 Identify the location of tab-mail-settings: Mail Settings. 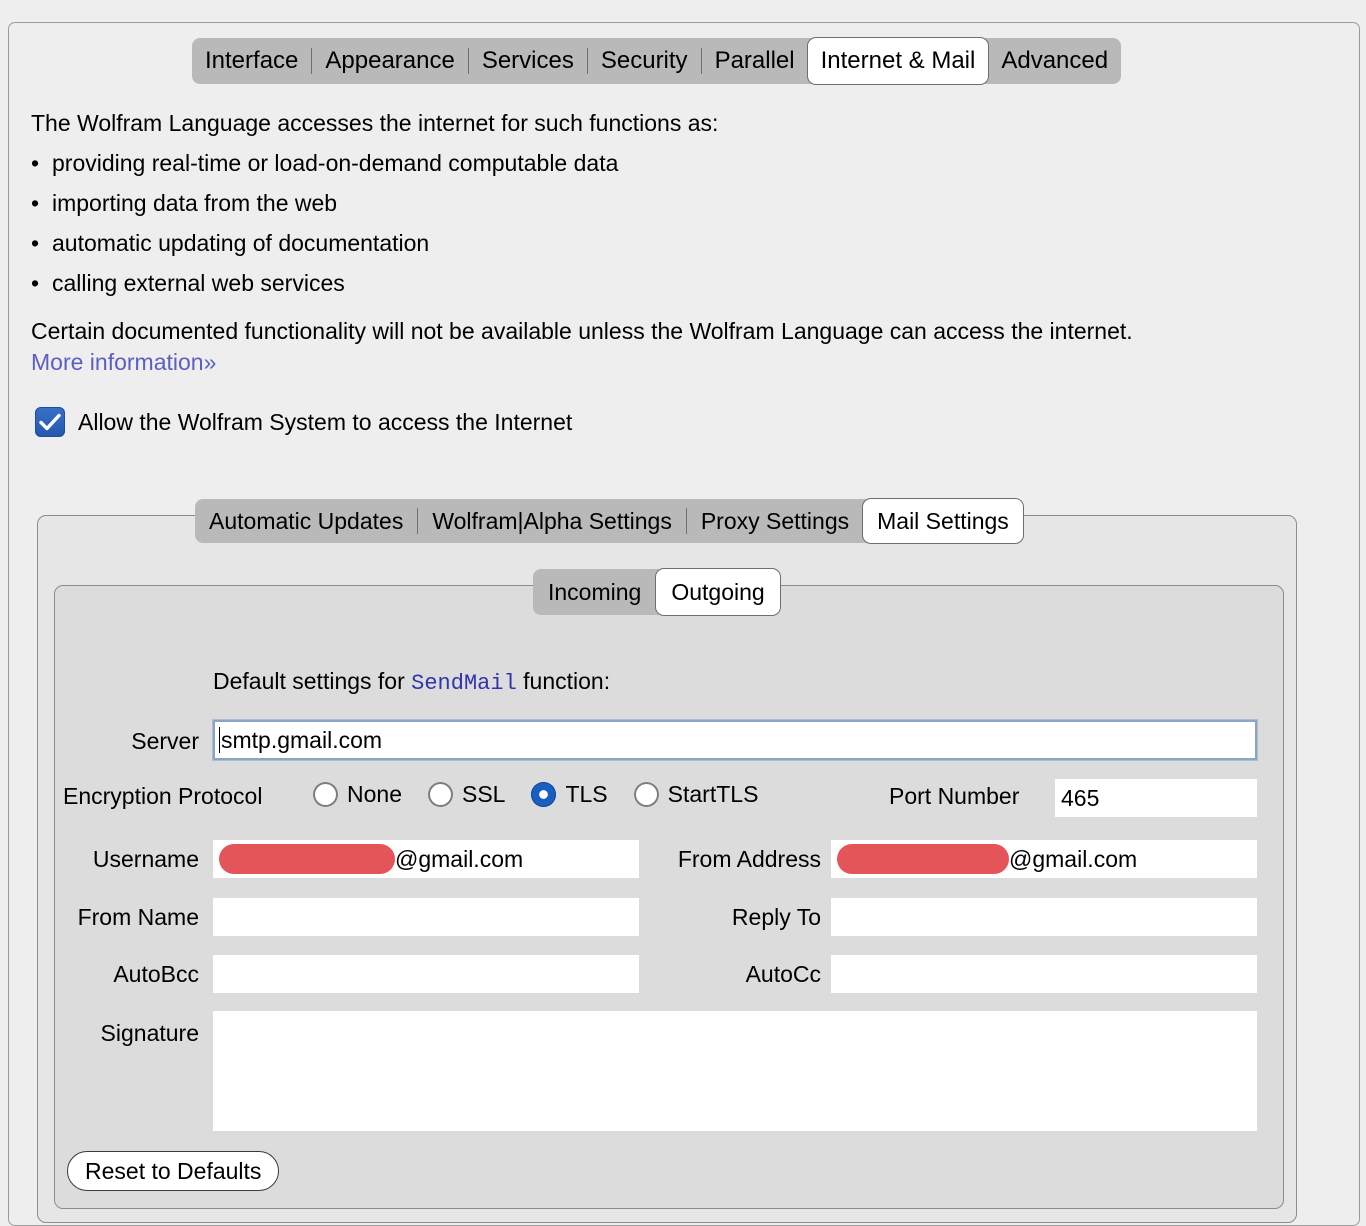
(943, 521).